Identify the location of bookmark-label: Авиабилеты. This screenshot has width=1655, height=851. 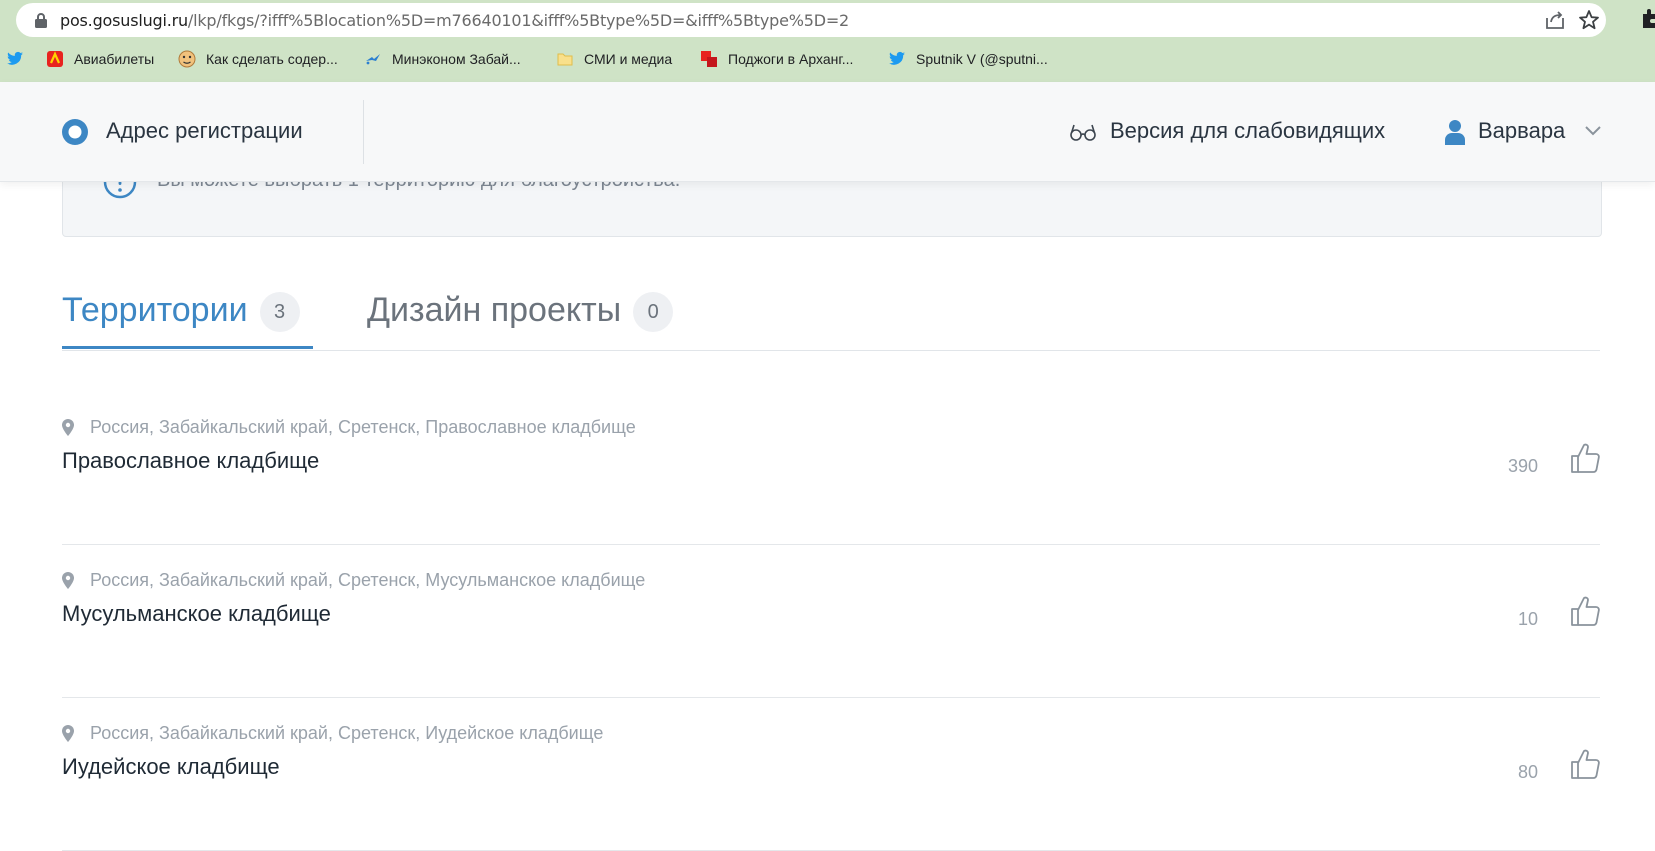
(114, 59).